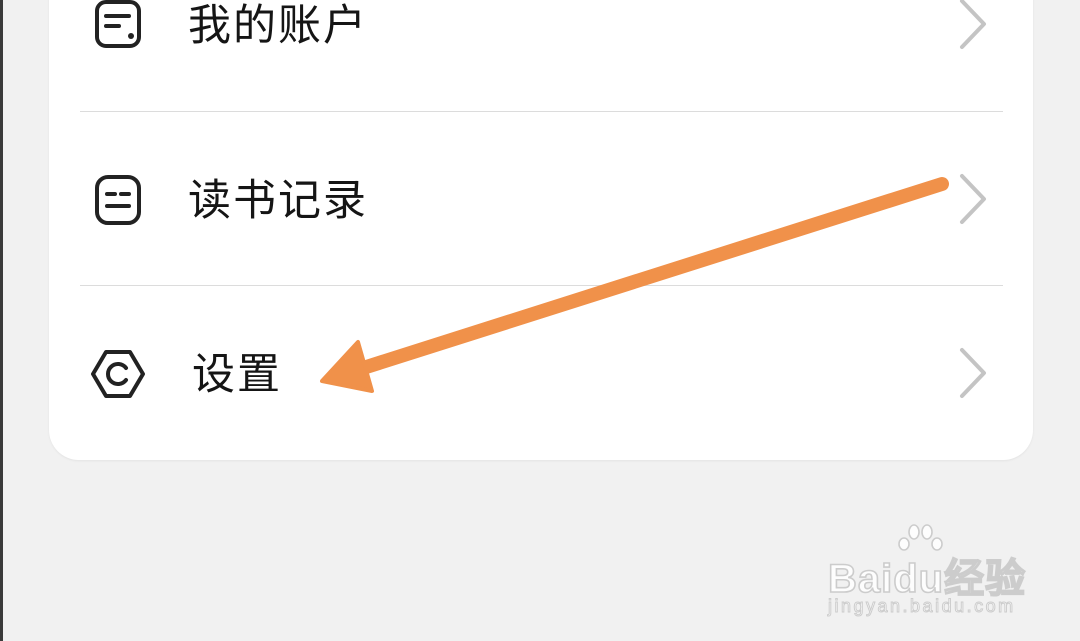 The width and height of the screenshot is (1080, 641). What do you see at coordinates (278, 26) in the screenshot?
I see `menu-item-label: 我的账户` at bounding box center [278, 26].